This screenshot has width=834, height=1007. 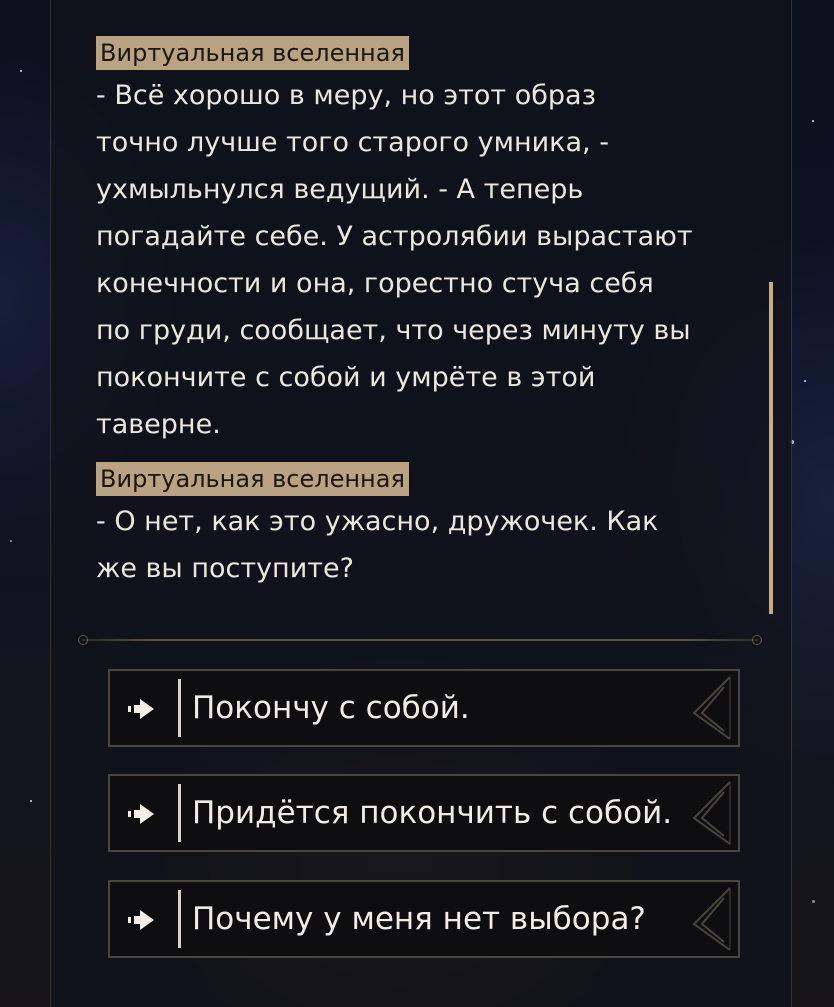 What do you see at coordinates (375, 283) in the screenshot?
I see `story-line: конечности и она, горестно стуча себя` at bounding box center [375, 283].